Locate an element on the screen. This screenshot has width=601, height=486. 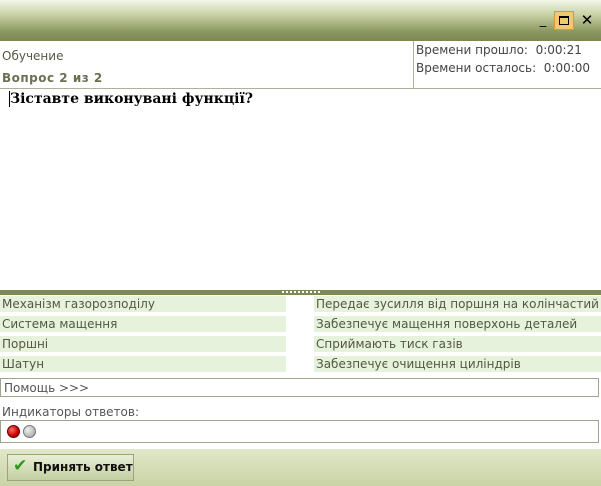
help-toggle: Помощь >>> is located at coordinates (299, 387).